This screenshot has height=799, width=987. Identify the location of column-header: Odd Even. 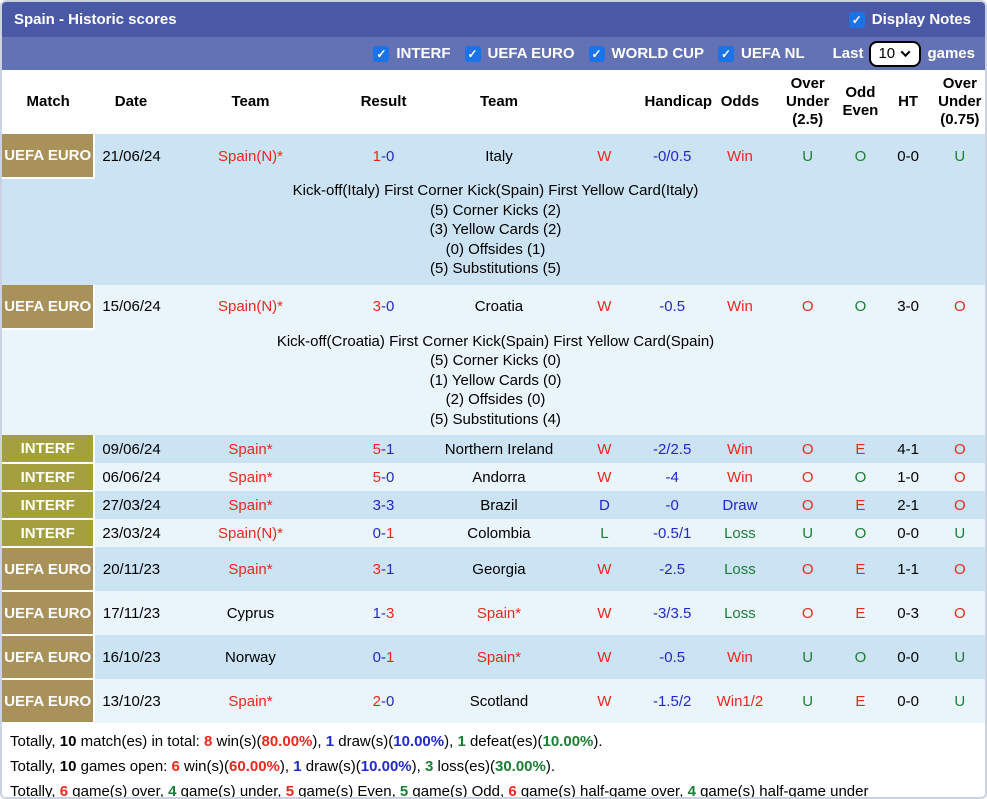
(860, 101).